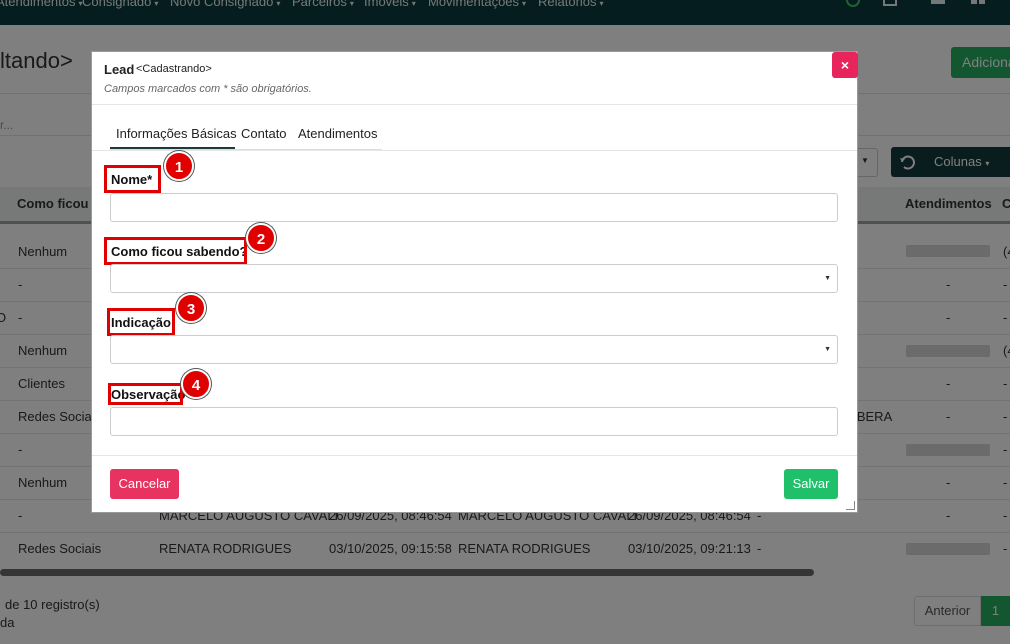 This screenshot has width=1010, height=644. What do you see at coordinates (208, 89) in the screenshot?
I see `modal-subtitle: Campos marcados com * são obrigatórios.` at bounding box center [208, 89].